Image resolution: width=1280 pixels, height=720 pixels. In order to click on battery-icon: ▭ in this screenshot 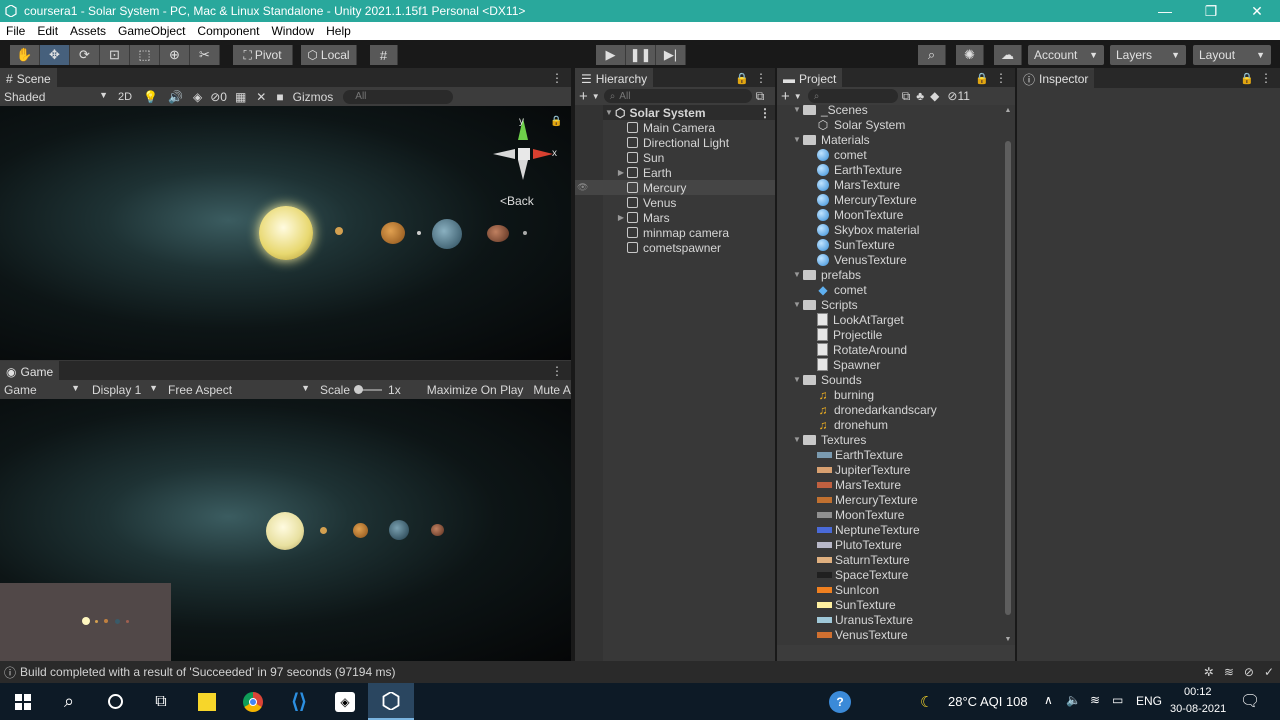, I will do `click(1117, 700)`.